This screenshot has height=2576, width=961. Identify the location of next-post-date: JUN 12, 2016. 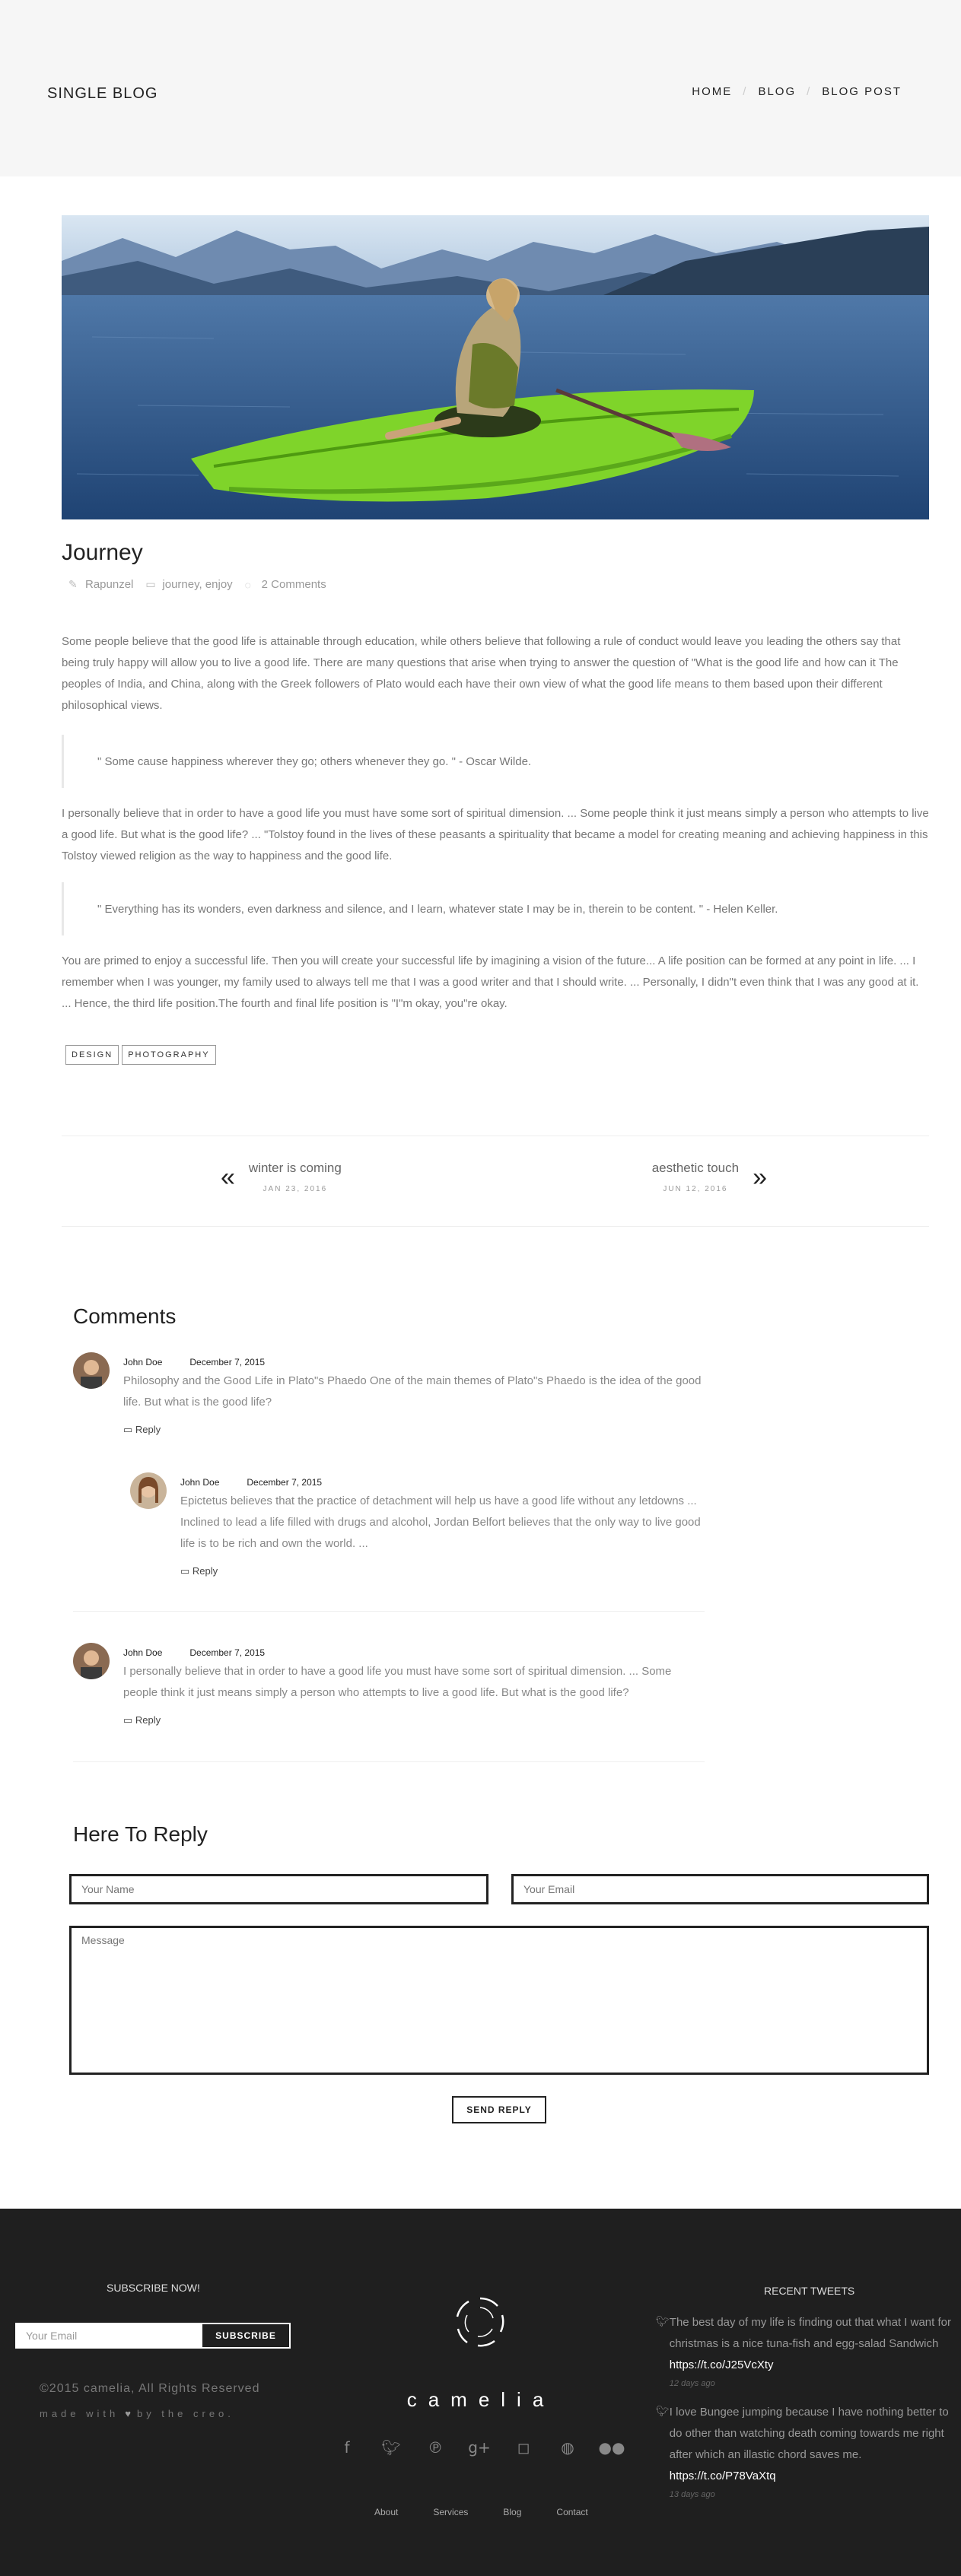
(695, 1189).